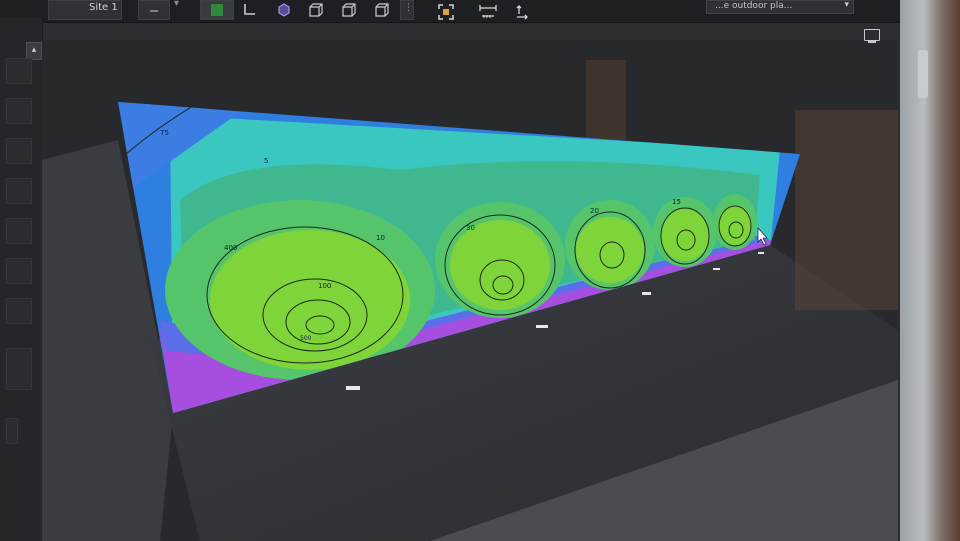 The height and width of the screenshot is (541, 960). What do you see at coordinates (594, 211) in the screenshot?
I see `contour-label: 20` at bounding box center [594, 211].